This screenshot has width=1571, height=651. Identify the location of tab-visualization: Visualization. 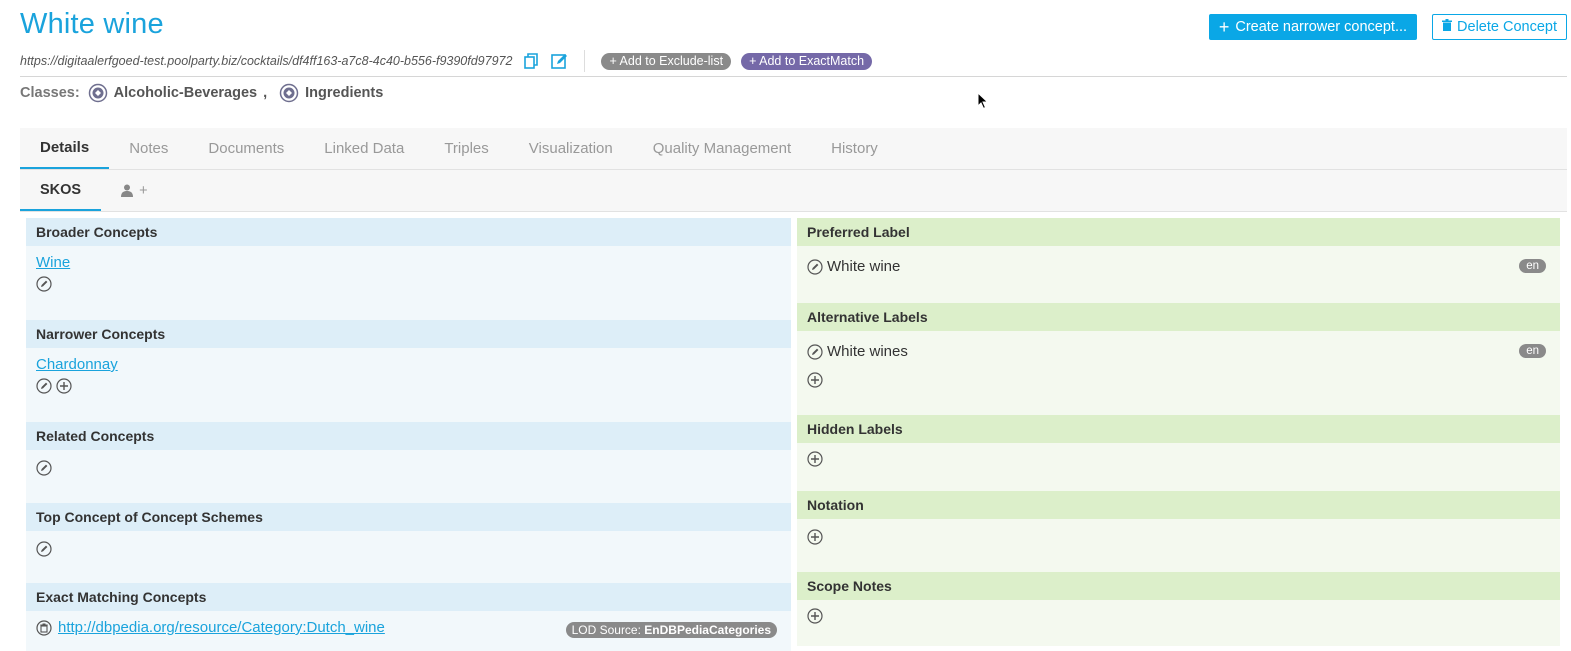
(571, 148).